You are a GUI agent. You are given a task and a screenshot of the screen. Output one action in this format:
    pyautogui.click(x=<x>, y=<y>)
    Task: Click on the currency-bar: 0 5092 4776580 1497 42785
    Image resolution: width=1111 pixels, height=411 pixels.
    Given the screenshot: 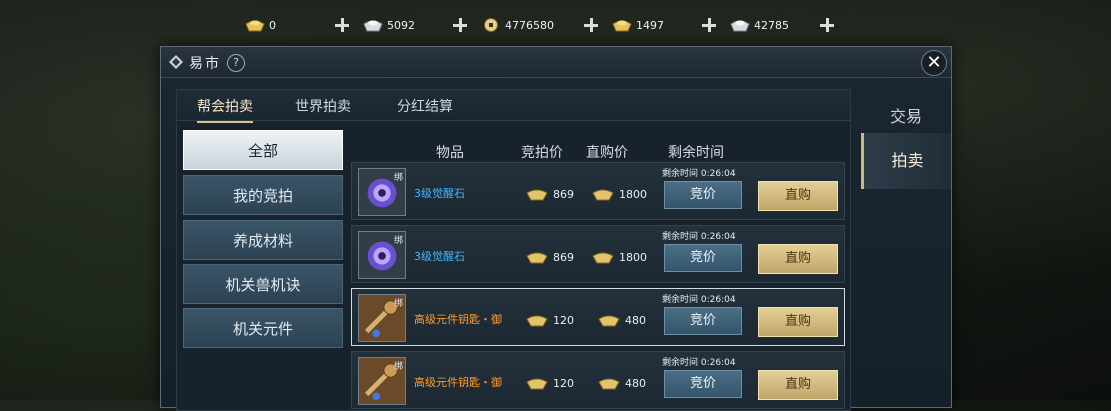 What is the action you would take?
    pyautogui.click(x=539, y=25)
    